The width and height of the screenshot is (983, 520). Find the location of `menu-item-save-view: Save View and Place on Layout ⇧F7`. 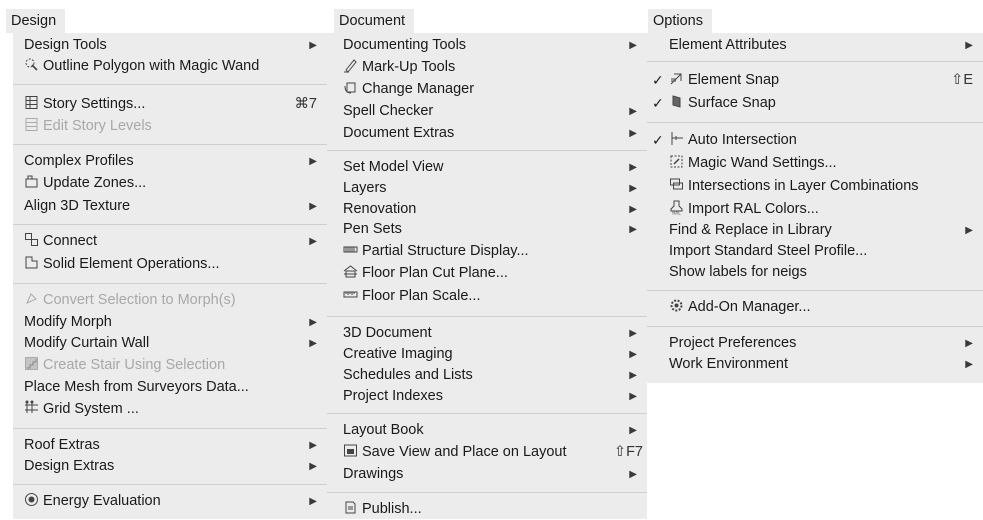

menu-item-save-view: Save View and Place on Layout ⇧F7 is located at coordinates (487, 452).